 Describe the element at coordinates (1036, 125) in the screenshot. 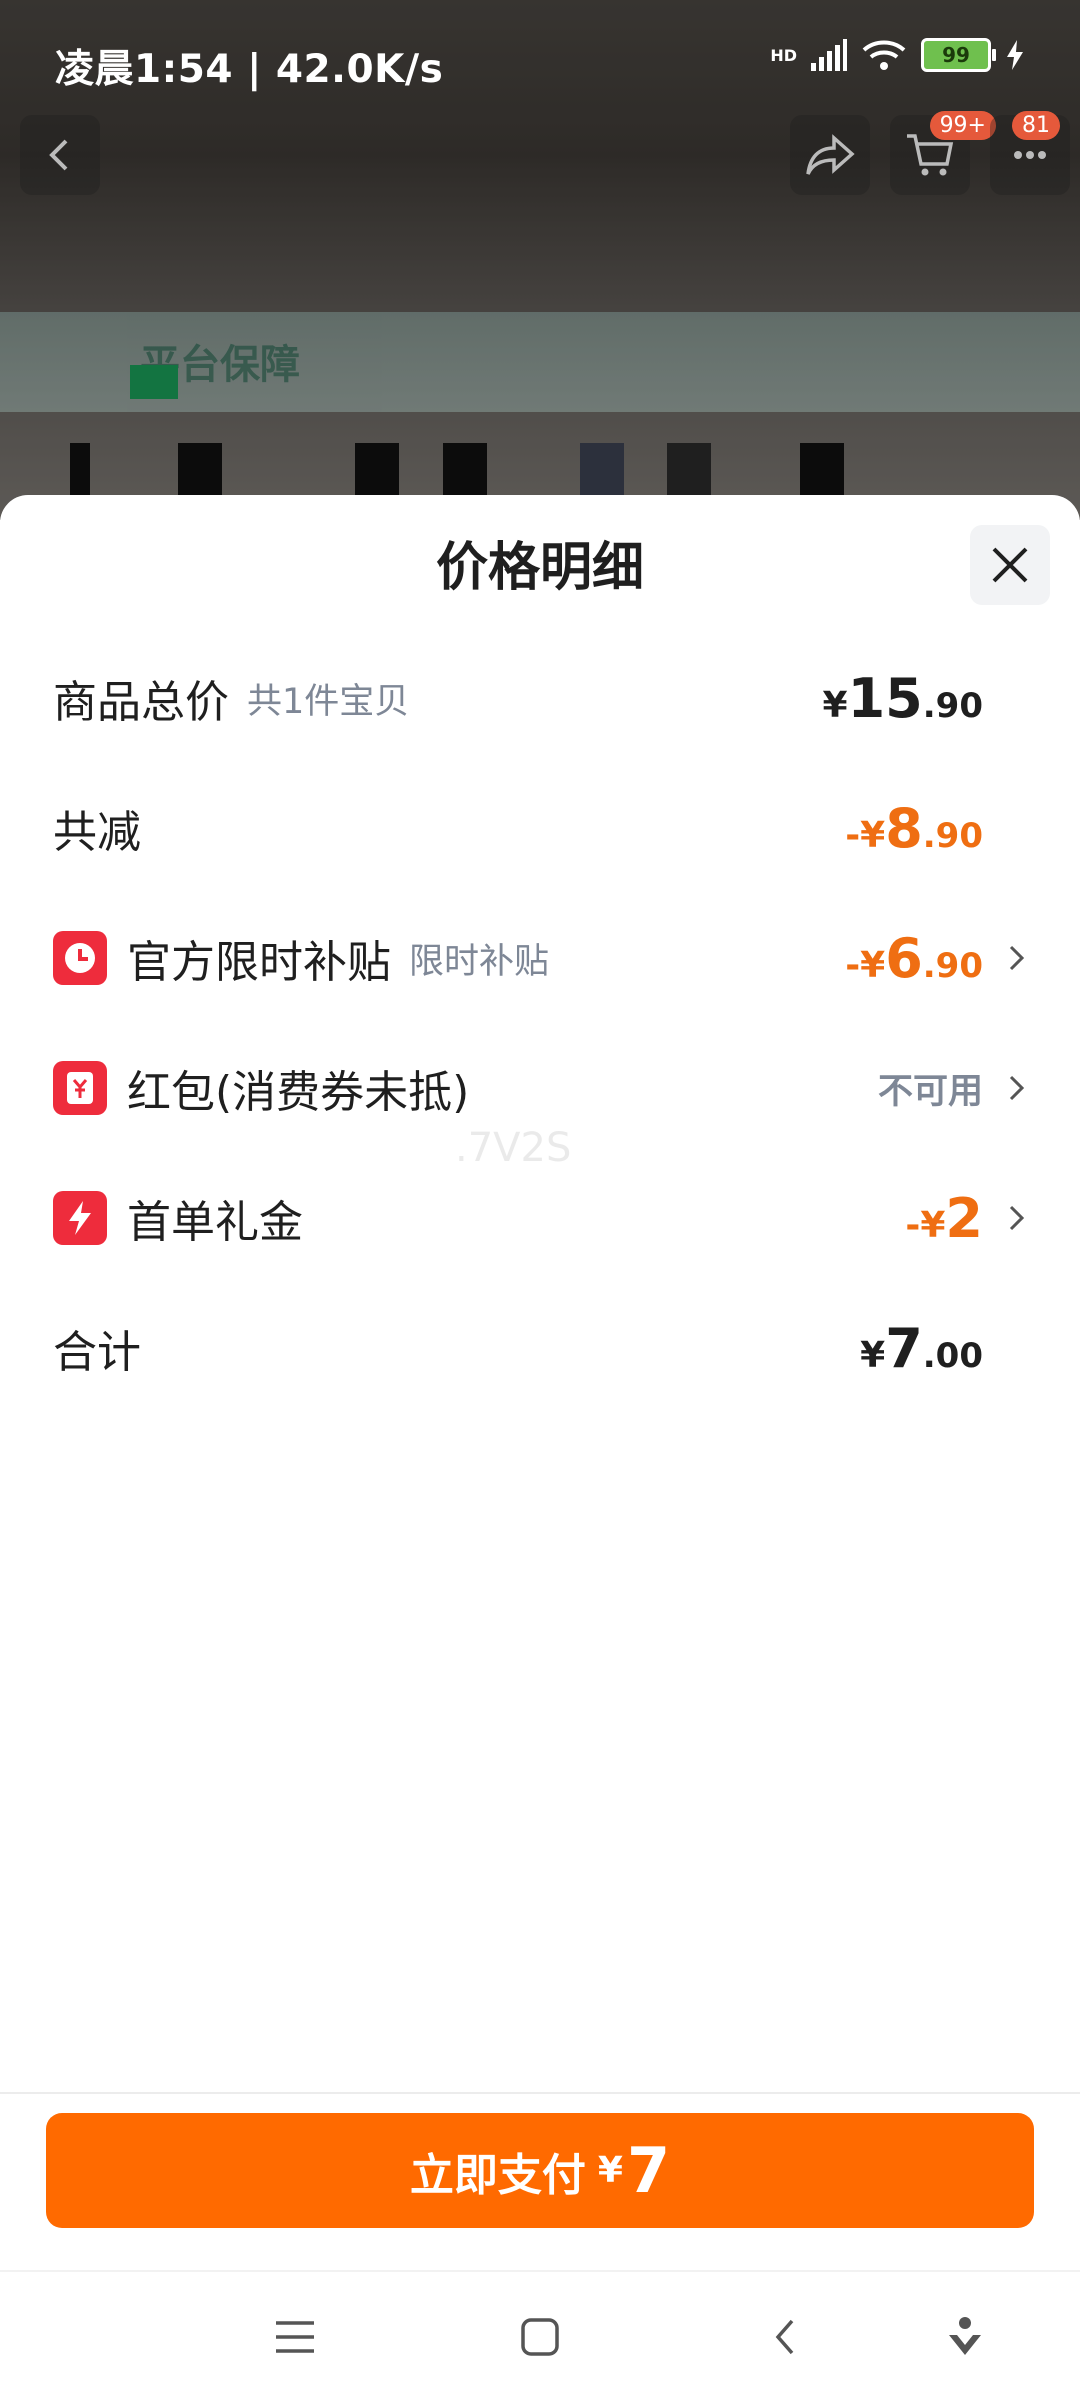

I see `message-badge: 81` at that location.